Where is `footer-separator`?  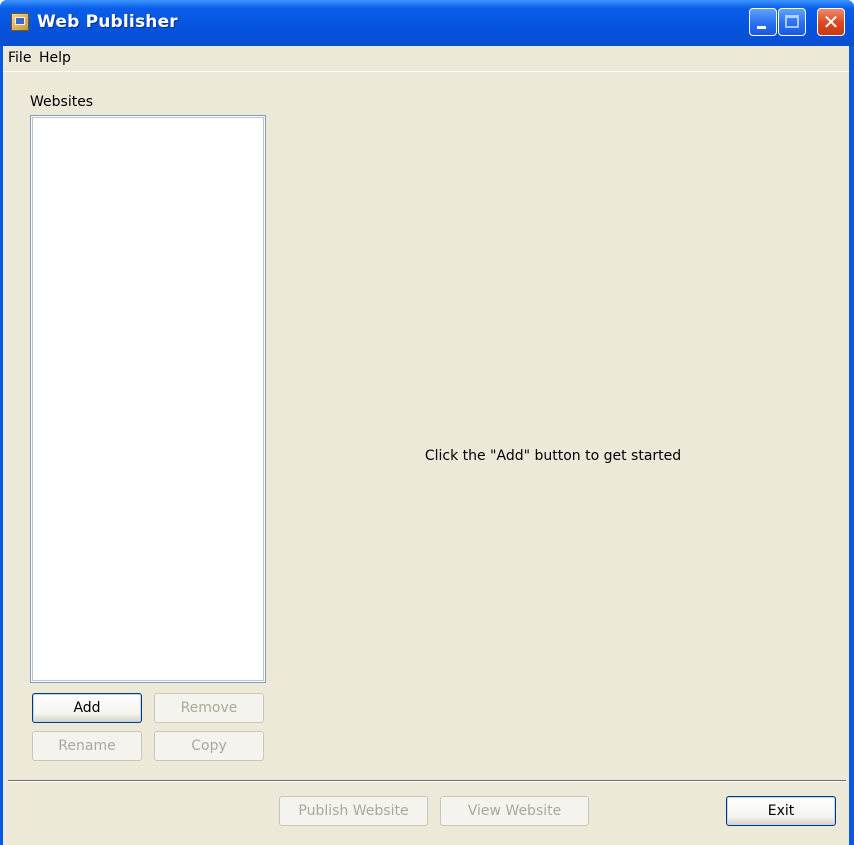 footer-separator is located at coordinates (427, 781).